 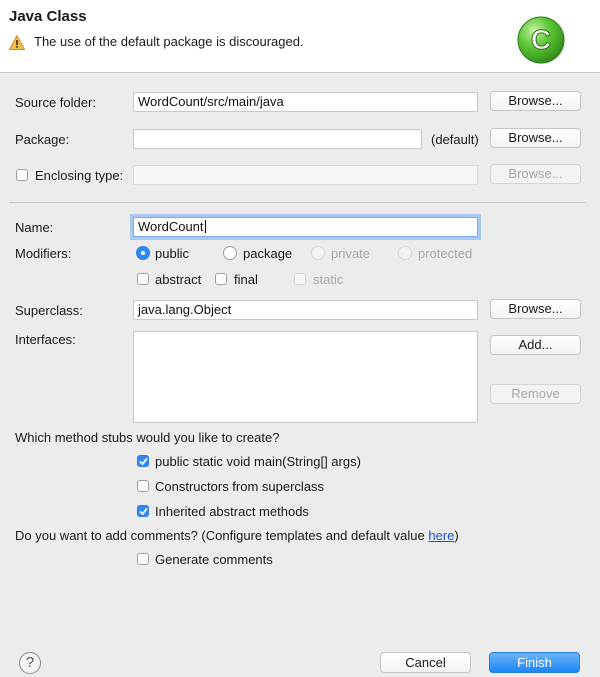 I want to click on dialog-title: Java Class, so click(x=48, y=16).